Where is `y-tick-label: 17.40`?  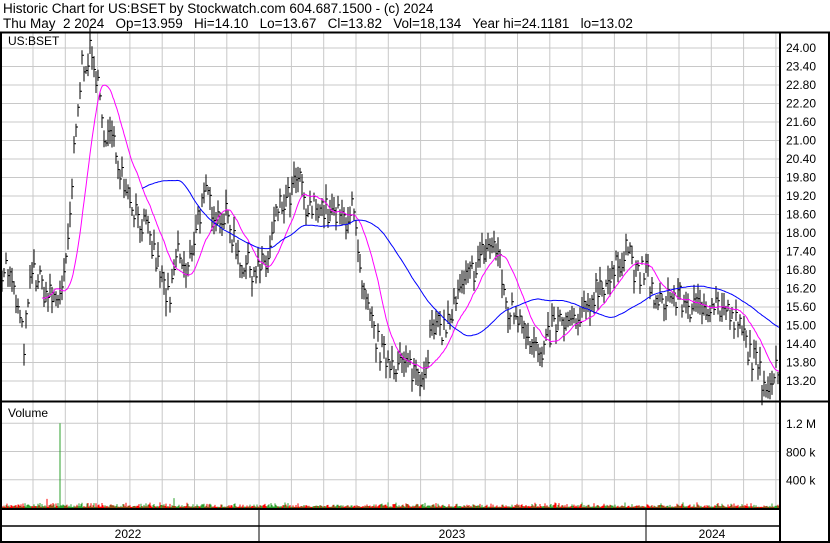 y-tick-label: 17.40 is located at coordinates (801, 252).